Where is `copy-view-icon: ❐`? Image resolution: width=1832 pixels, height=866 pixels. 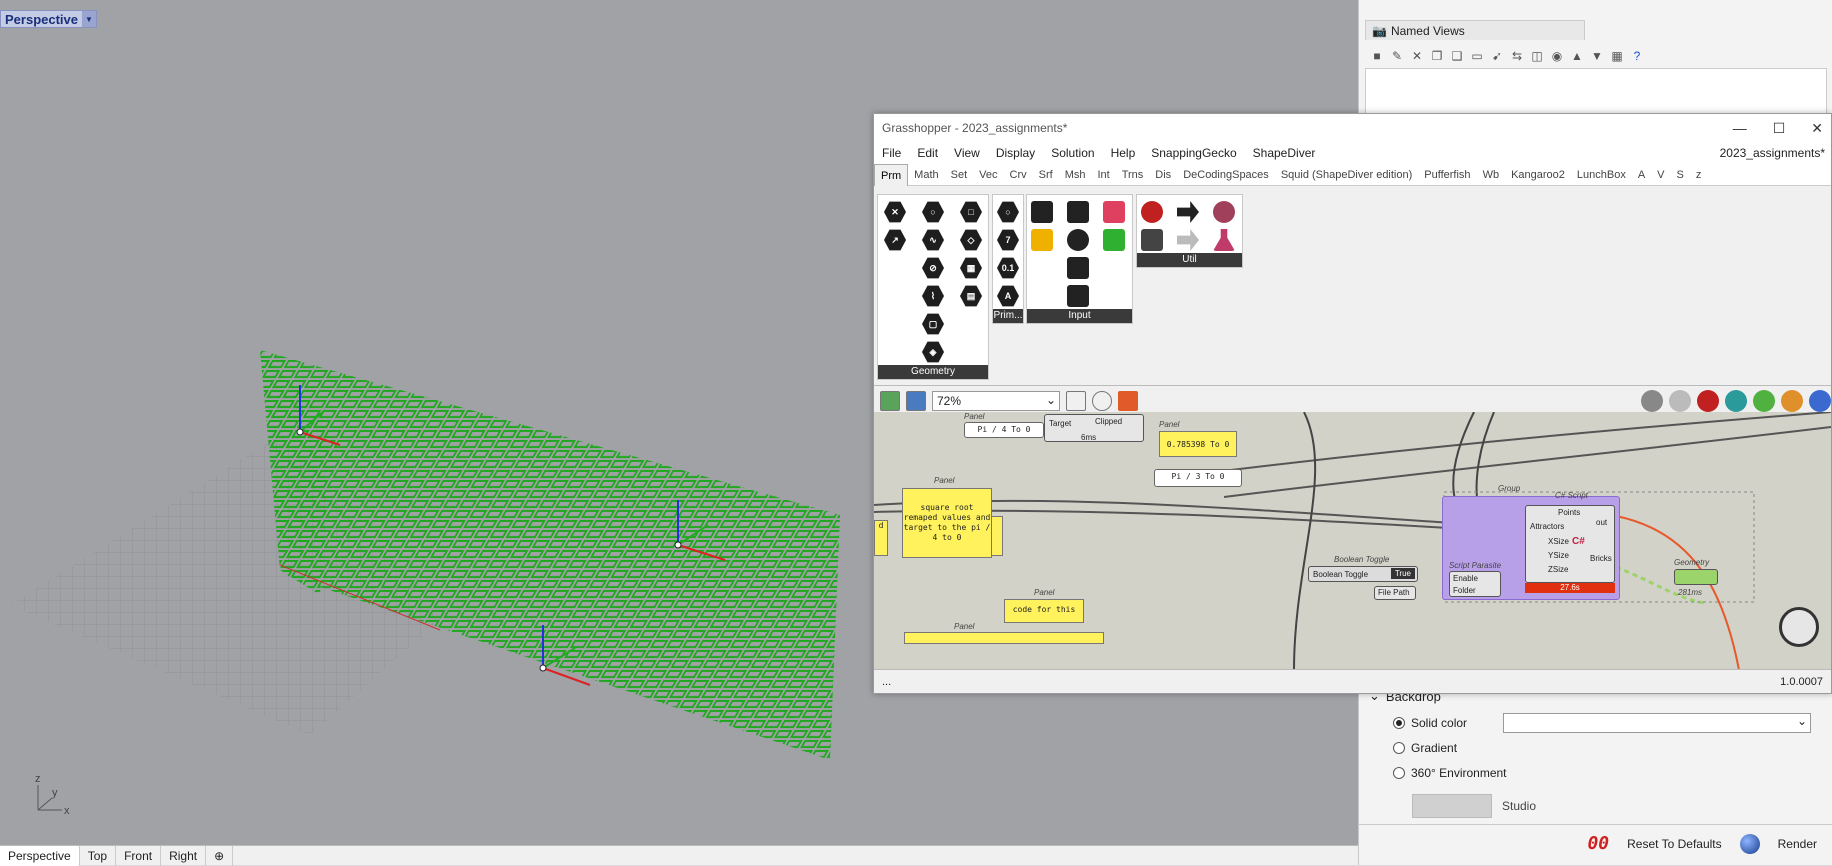 copy-view-icon: ❐ is located at coordinates (1437, 56).